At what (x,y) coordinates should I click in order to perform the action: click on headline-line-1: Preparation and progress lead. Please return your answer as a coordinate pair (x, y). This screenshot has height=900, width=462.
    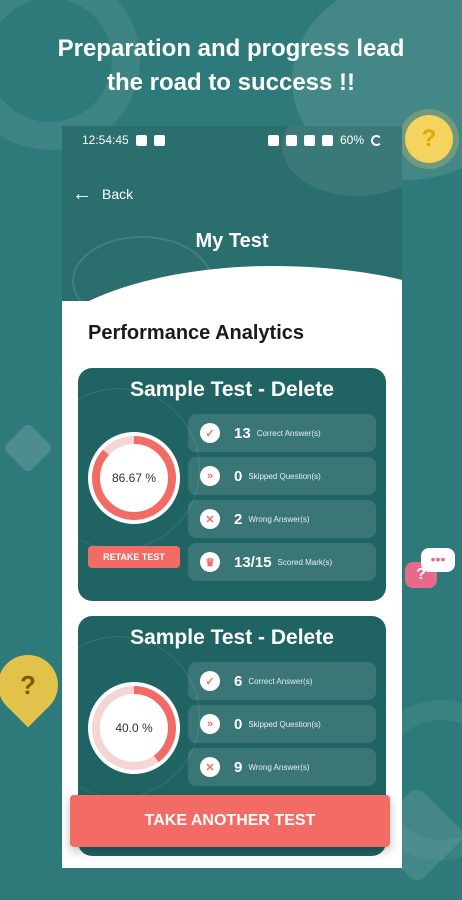
    Looking at the image, I should click on (231, 48).